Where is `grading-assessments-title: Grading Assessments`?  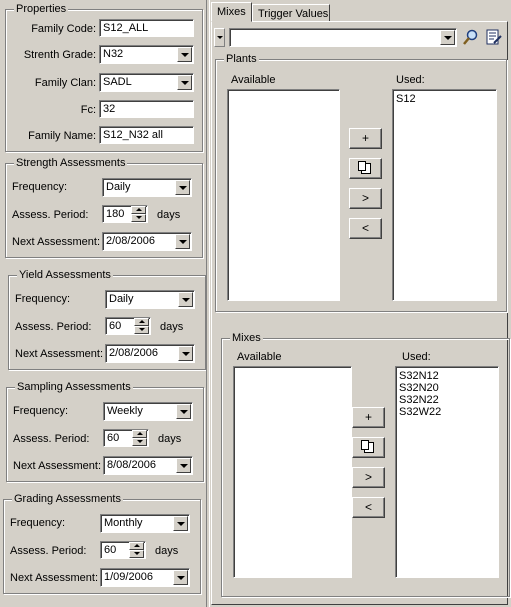
grading-assessments-title: Grading Assessments is located at coordinates (67, 499).